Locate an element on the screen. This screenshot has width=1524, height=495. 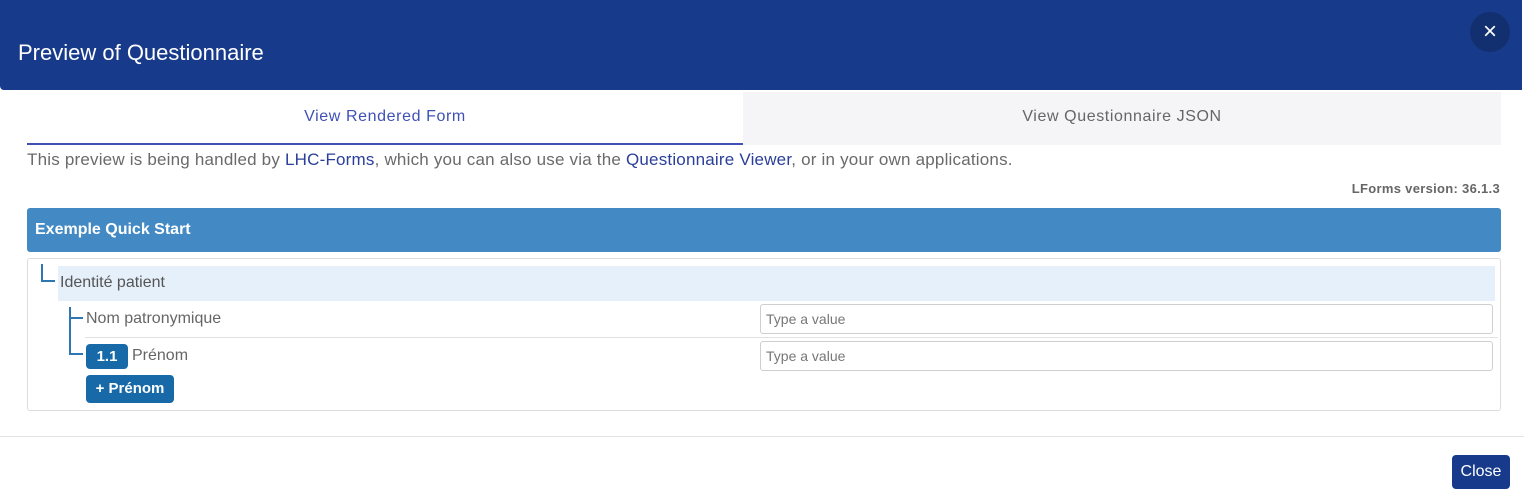
item-number-badge: 1.1 is located at coordinates (107, 356).